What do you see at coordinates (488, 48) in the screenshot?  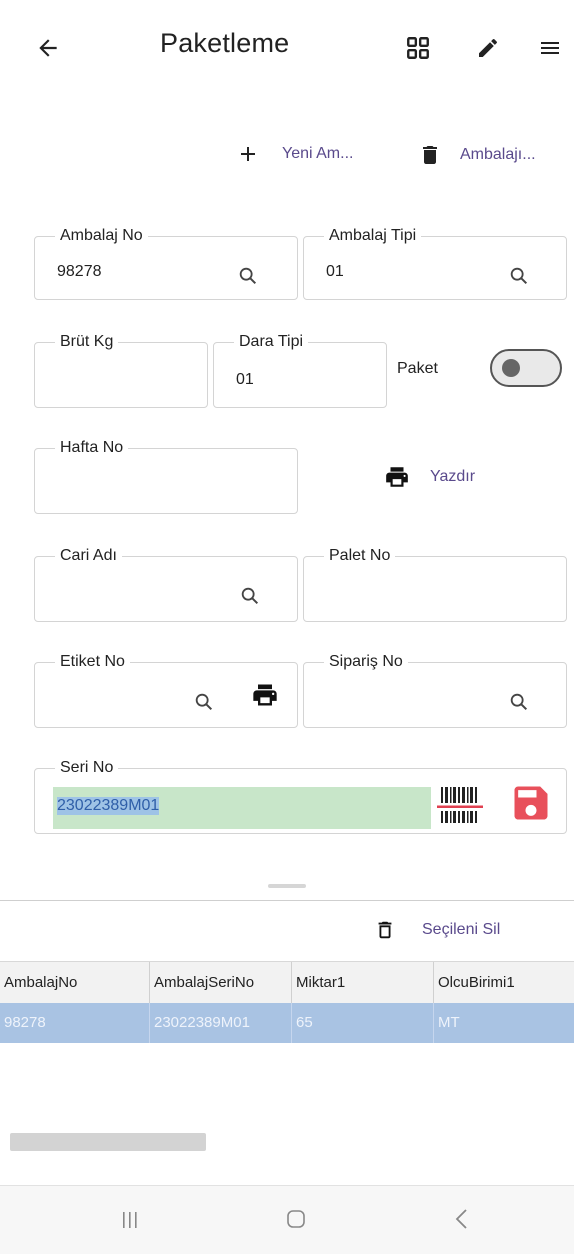 I see `pencil-icon` at bounding box center [488, 48].